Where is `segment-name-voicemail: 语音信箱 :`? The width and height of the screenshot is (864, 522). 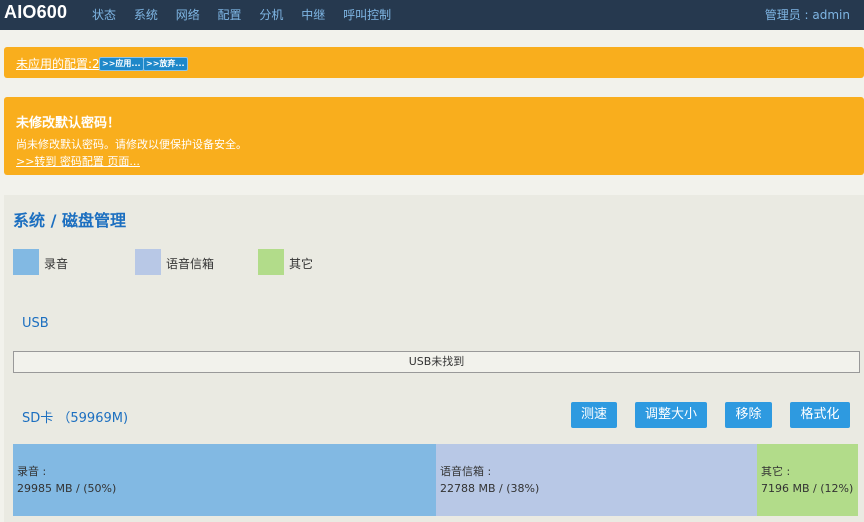 segment-name-voicemail: 语音信箱 : is located at coordinates (466, 471).